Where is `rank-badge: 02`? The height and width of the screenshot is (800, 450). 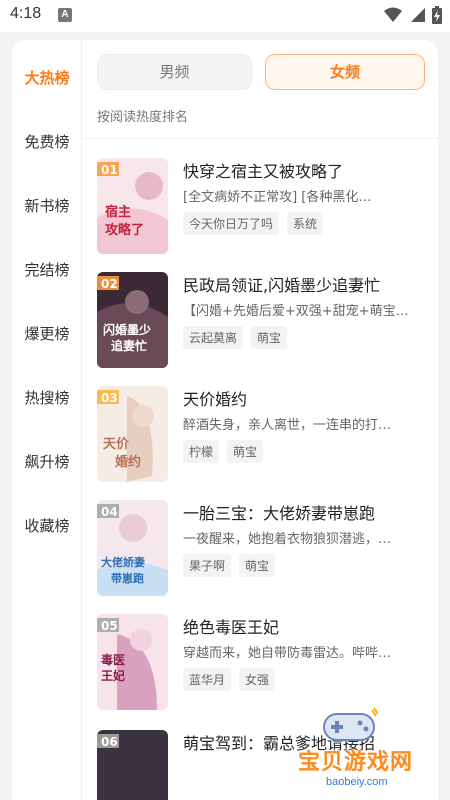
rank-badge: 02 is located at coordinates (109, 284).